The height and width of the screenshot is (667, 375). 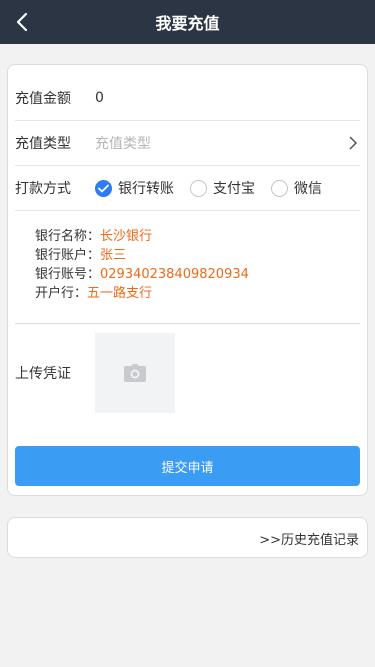 What do you see at coordinates (187, 188) in the screenshot?
I see `payment-method-row: 打款方式 银行转账 支付宝 微信` at bounding box center [187, 188].